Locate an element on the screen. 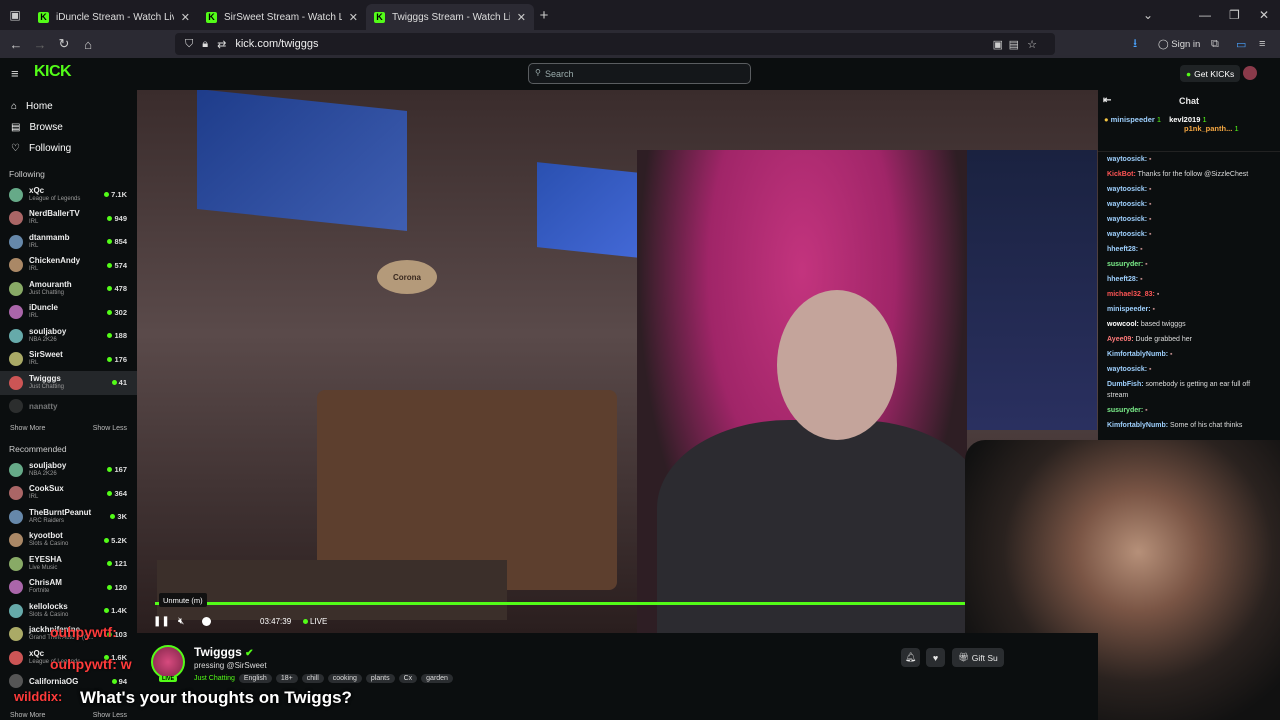 Image resolution: width=1280 pixels, height=720 pixels. stream-tag: cooking is located at coordinates (344, 678).